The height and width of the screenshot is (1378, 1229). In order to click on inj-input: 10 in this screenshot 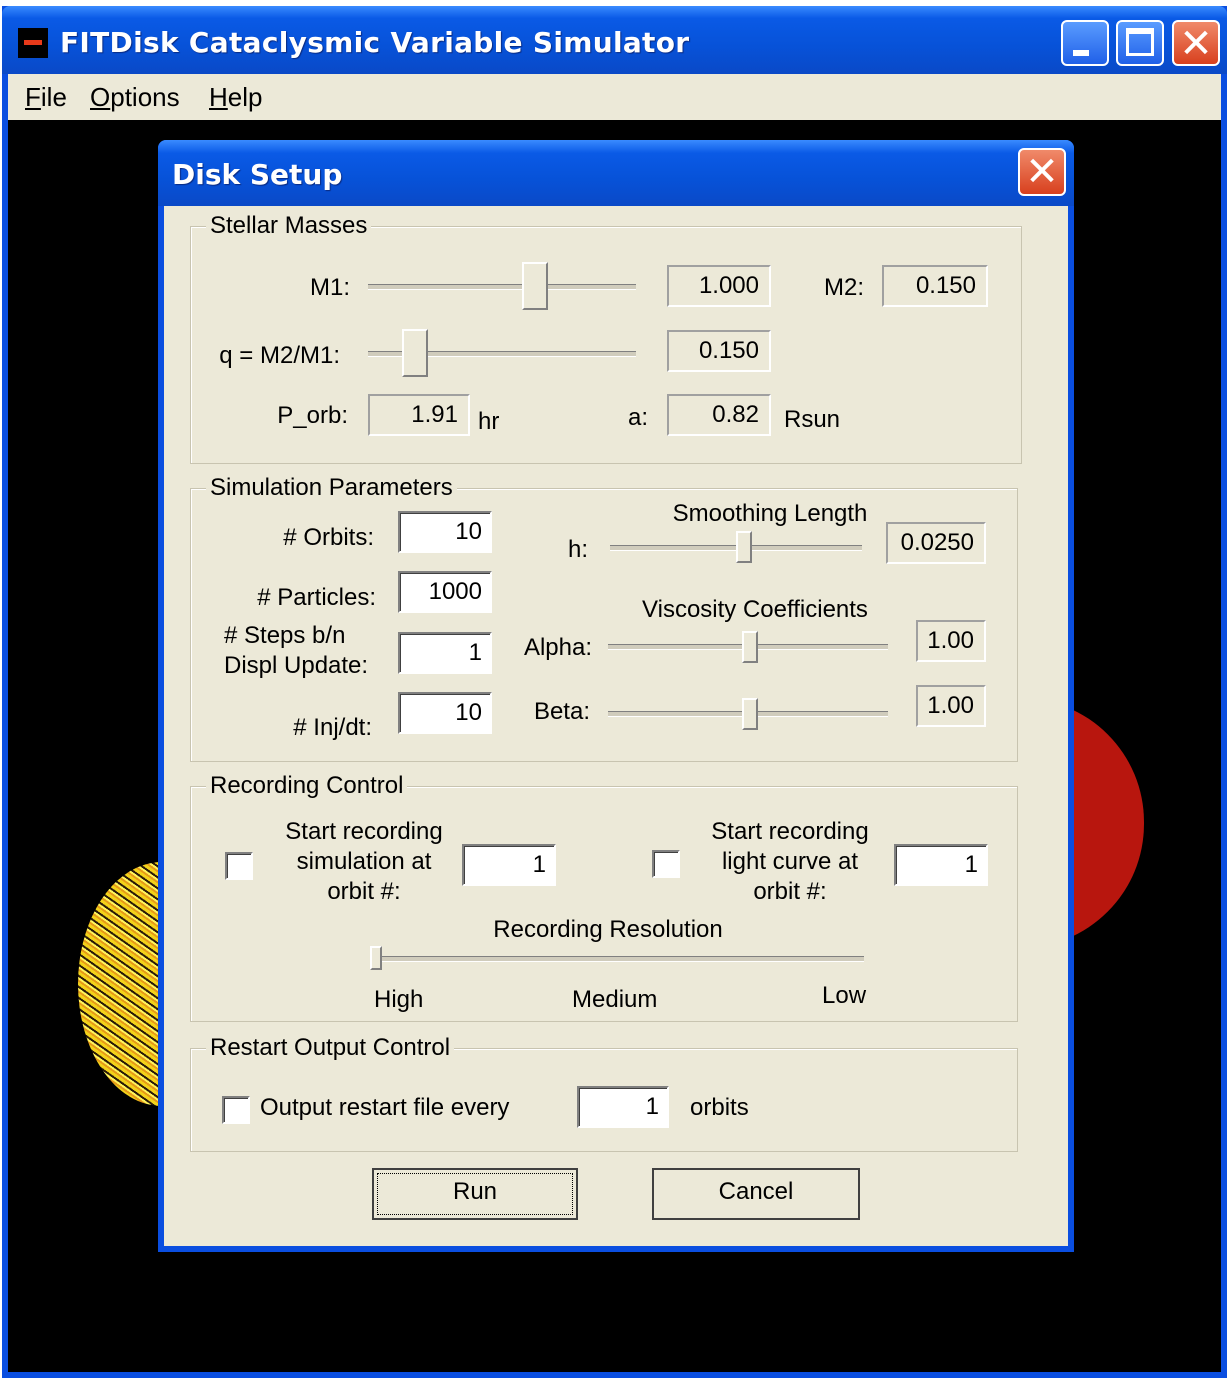, I will do `click(445, 713)`.